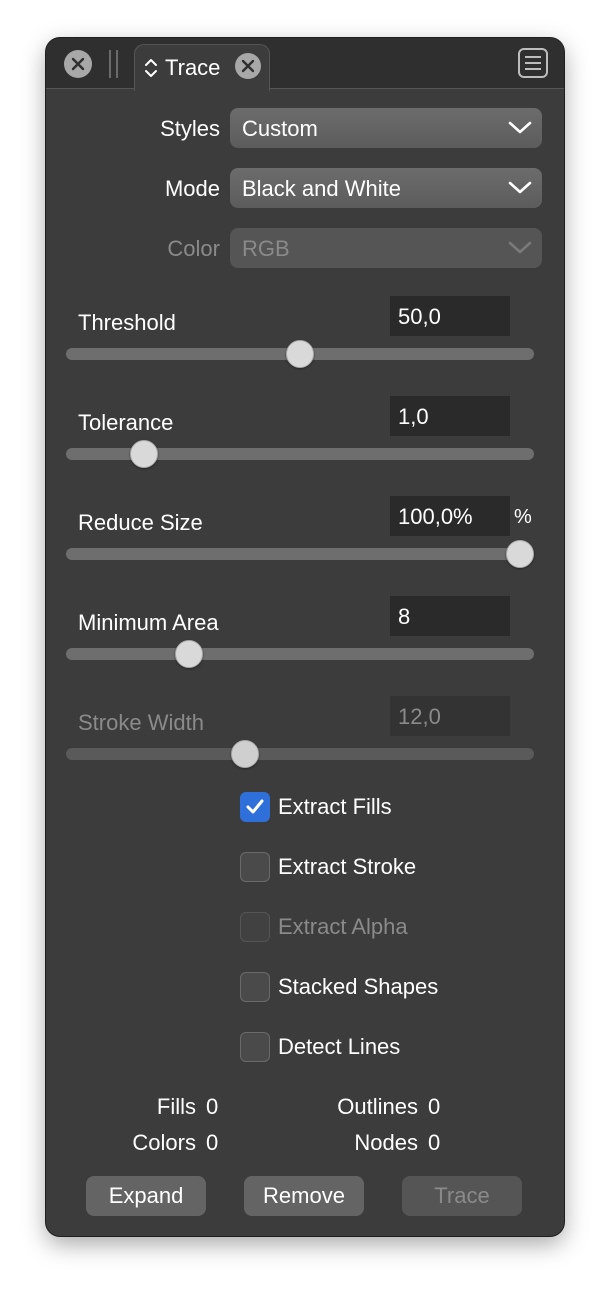  Describe the element at coordinates (413, 416) in the screenshot. I see `tolerance-value: 1,0` at that location.